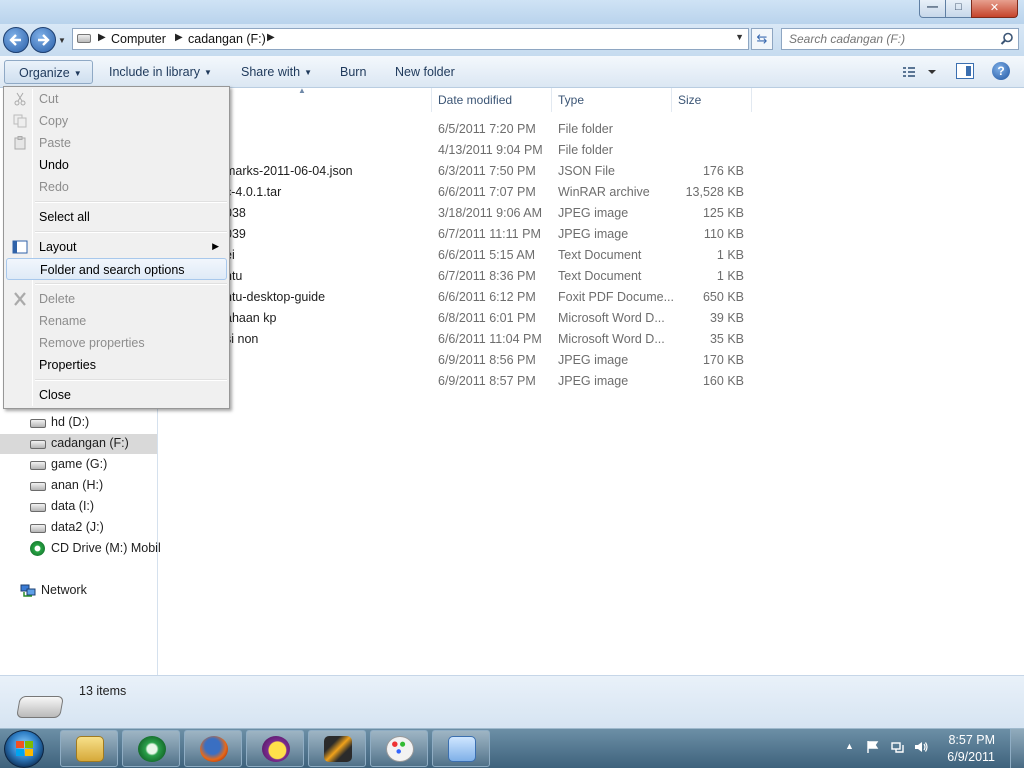 The height and width of the screenshot is (768, 1024). What do you see at coordinates (849, 746) in the screenshot?
I see `show-hidden-icons-icon: ▲` at bounding box center [849, 746].